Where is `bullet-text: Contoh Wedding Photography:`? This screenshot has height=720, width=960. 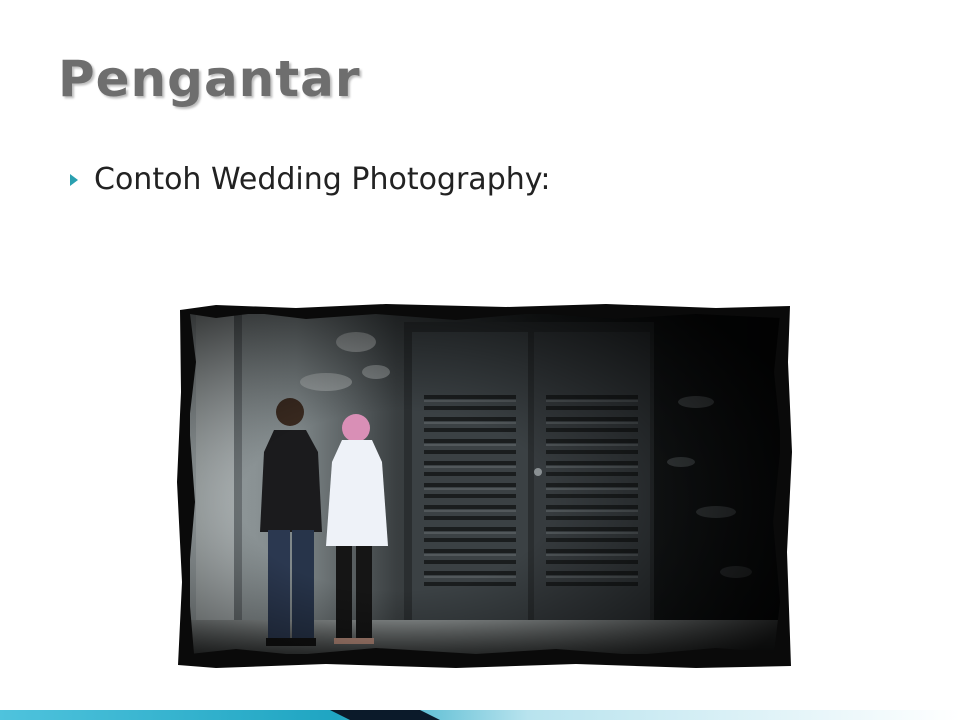 bullet-text: Contoh Wedding Photography: is located at coordinates (322, 179).